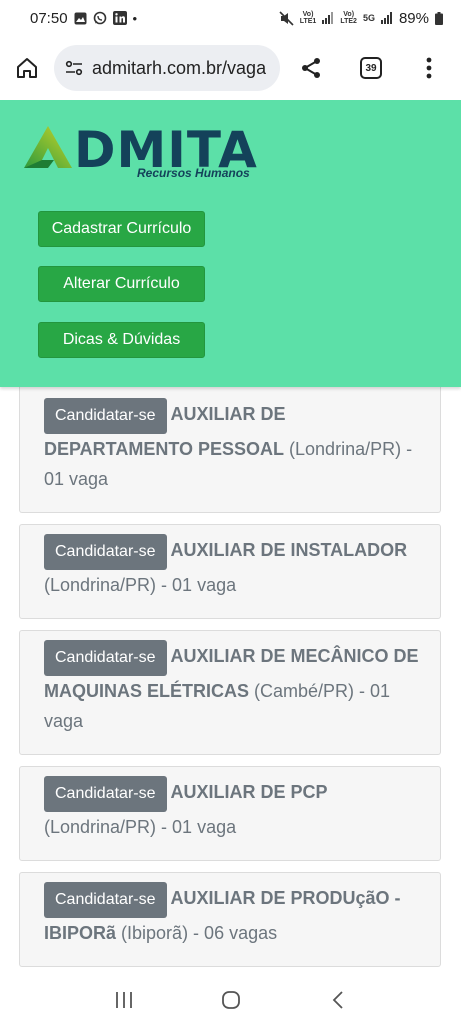 The width and height of the screenshot is (461, 1024). What do you see at coordinates (49, 18) in the screenshot?
I see `status-time: 07:50` at bounding box center [49, 18].